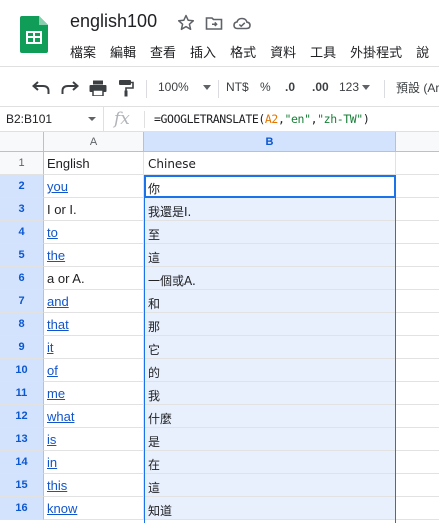 This screenshot has height=523, width=439. I want to click on cell-chinese: 在, so click(270, 462).